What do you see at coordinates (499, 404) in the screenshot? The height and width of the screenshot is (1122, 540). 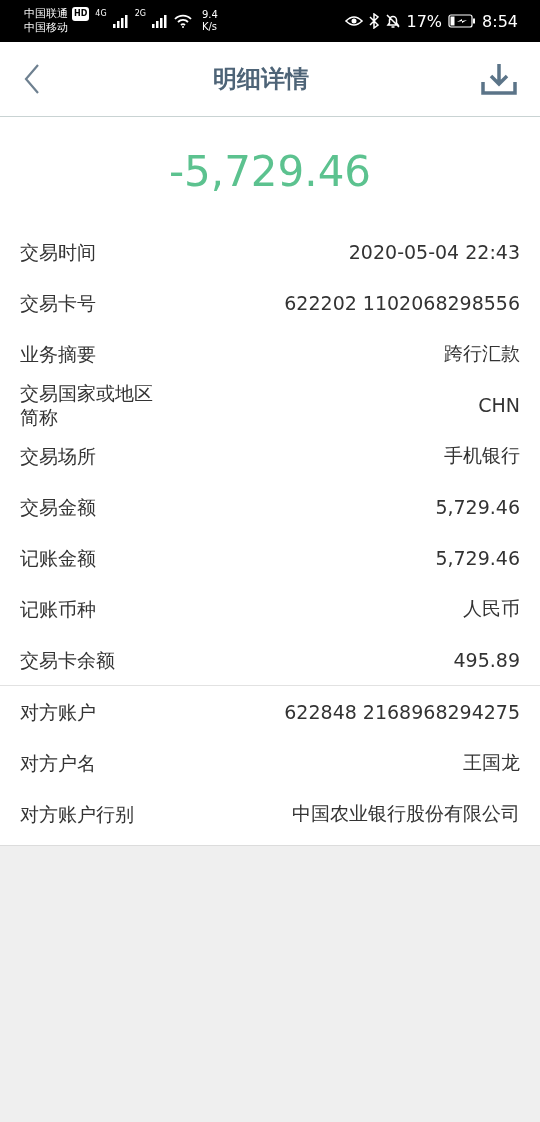 I see `field-value: CHN` at bounding box center [499, 404].